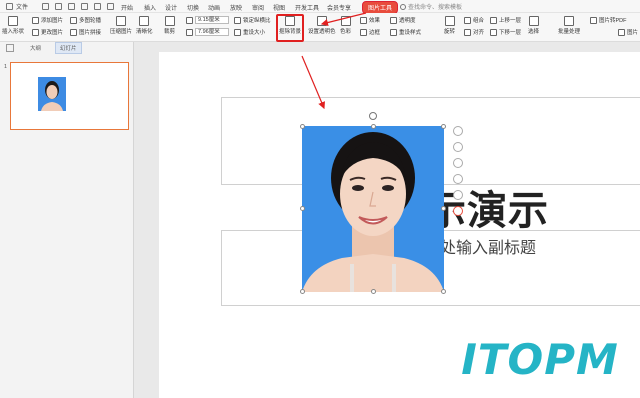 This screenshot has width=640, height=398. Describe the element at coordinates (345, 25) in the screenshot. I see `color-button: 色彩` at that location.